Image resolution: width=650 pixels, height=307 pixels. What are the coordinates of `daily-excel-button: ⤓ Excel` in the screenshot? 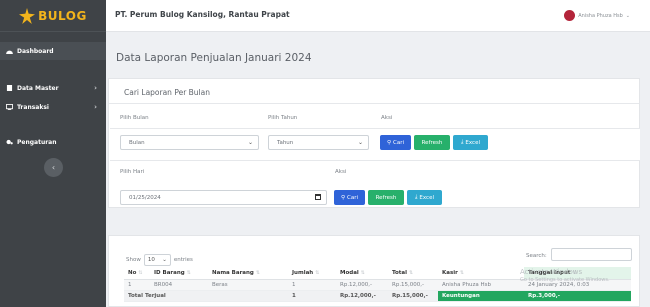 It's located at (424, 197).